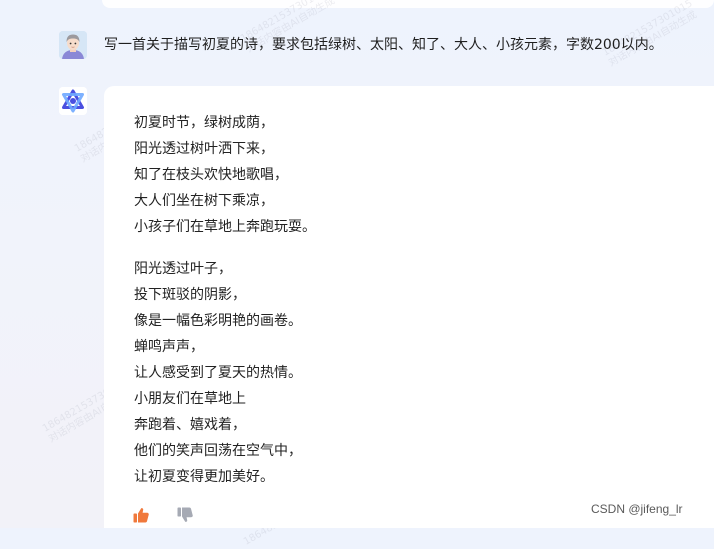  What do you see at coordinates (225, 248) in the screenshot?
I see `stanza-gap` at bounding box center [225, 248].